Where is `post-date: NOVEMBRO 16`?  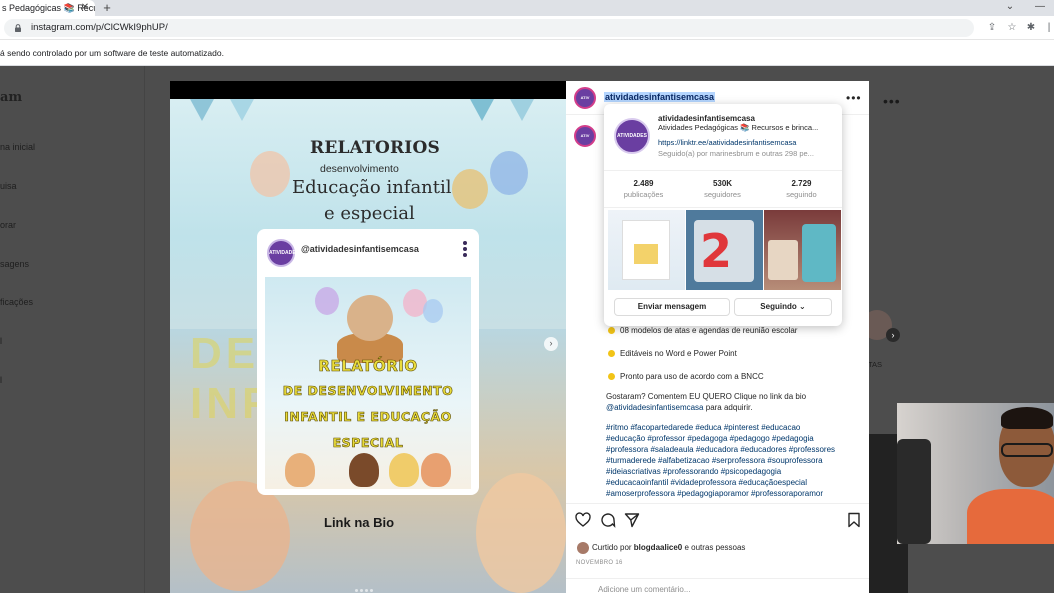
post-date: NOVEMBRO 16 is located at coordinates (599, 563).